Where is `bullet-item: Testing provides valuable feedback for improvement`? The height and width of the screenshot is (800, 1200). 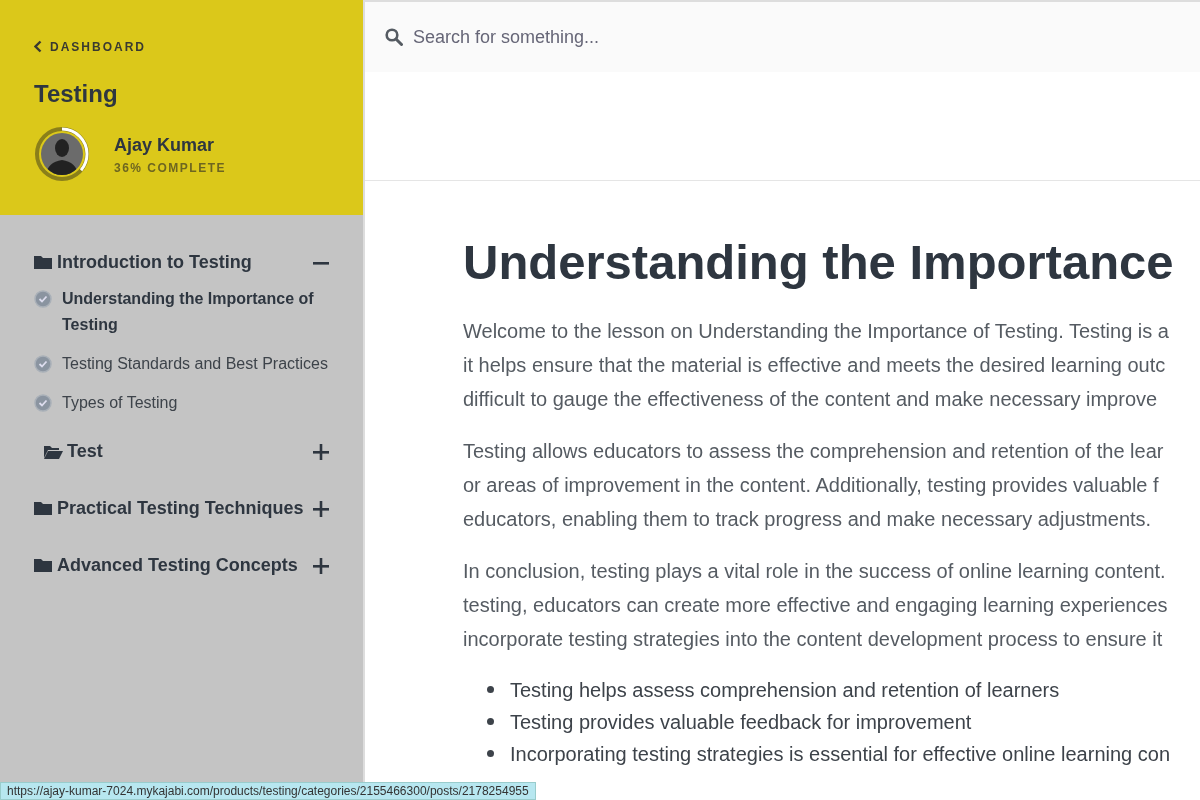
bullet-item: Testing provides valuable feedback for improvement is located at coordinates (741, 722).